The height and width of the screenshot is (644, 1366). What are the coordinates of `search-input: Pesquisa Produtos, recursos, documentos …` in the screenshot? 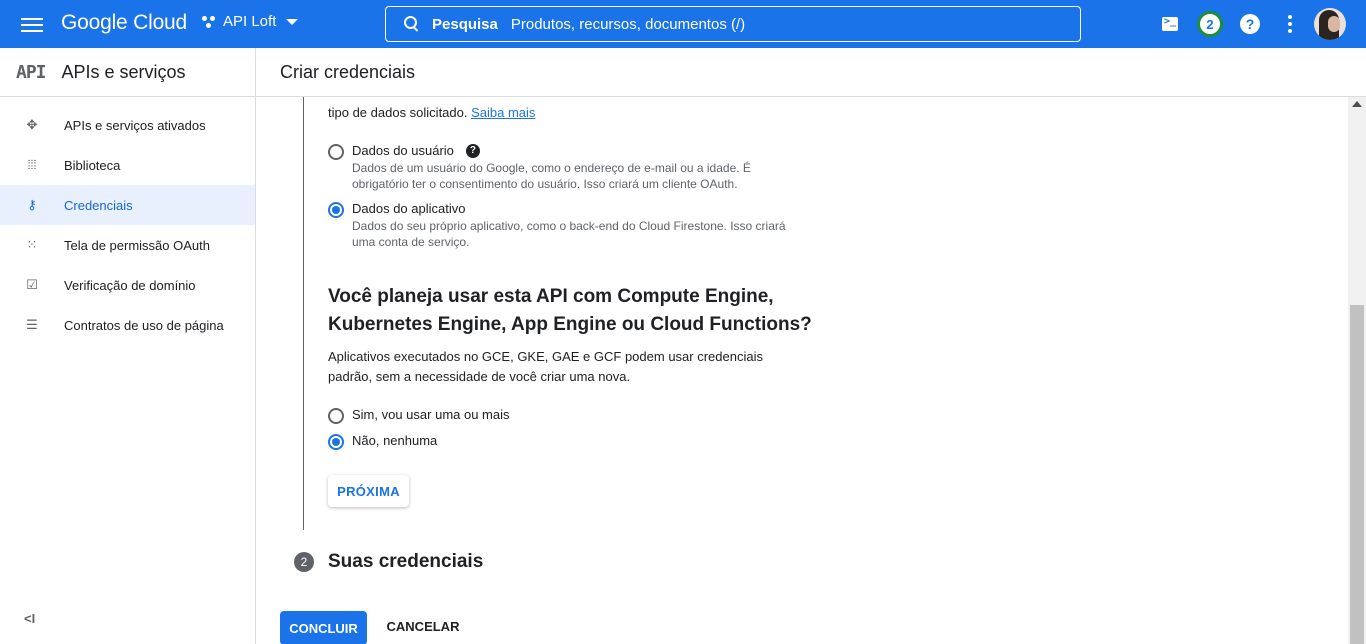 It's located at (733, 24).